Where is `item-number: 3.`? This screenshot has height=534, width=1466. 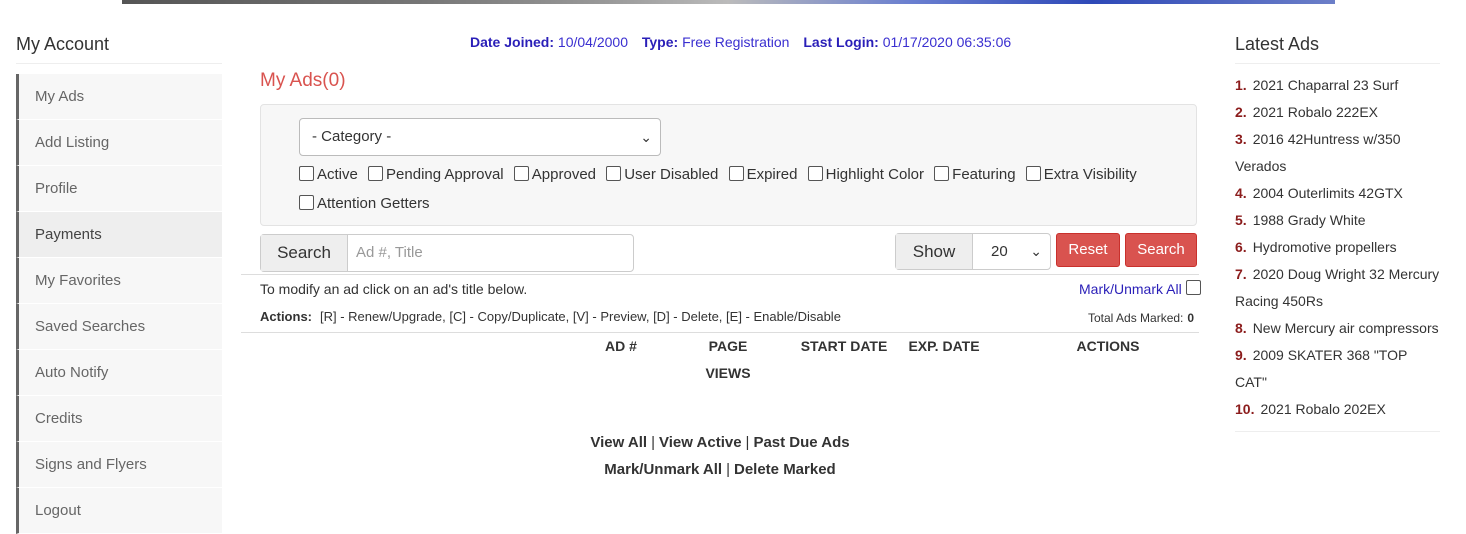 item-number: 3. is located at coordinates (1241, 139).